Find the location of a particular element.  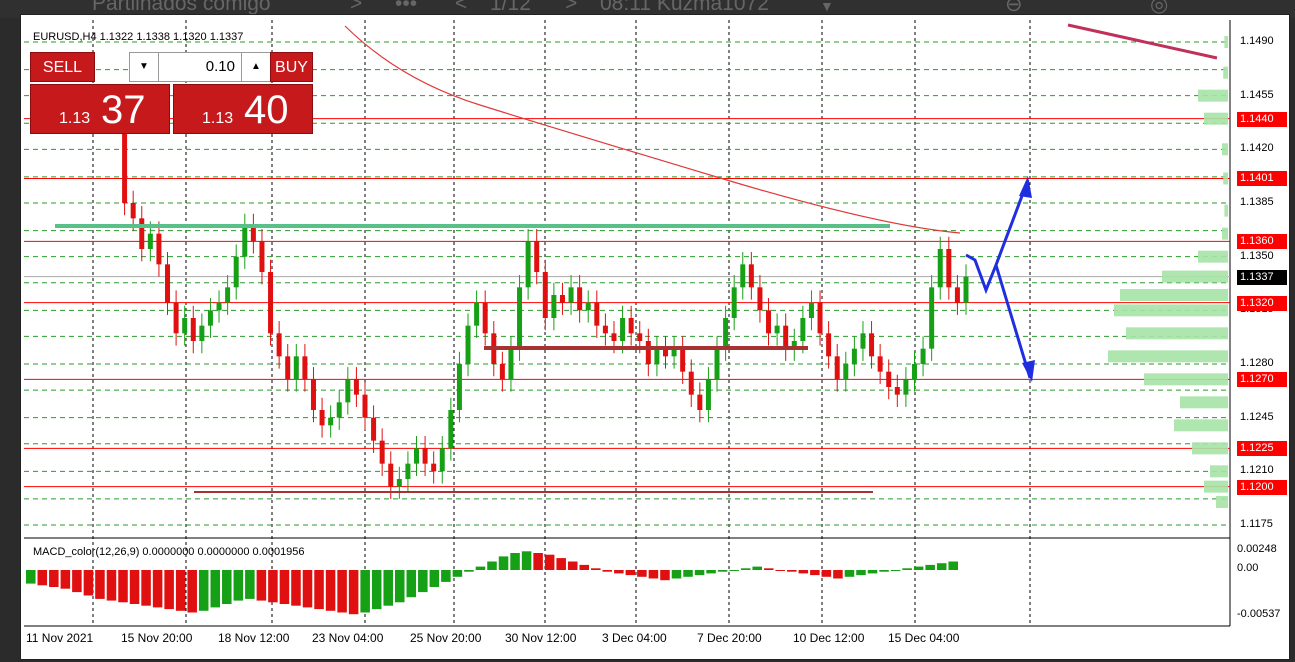

triangle-up-icon: ▲ is located at coordinates (256, 66).